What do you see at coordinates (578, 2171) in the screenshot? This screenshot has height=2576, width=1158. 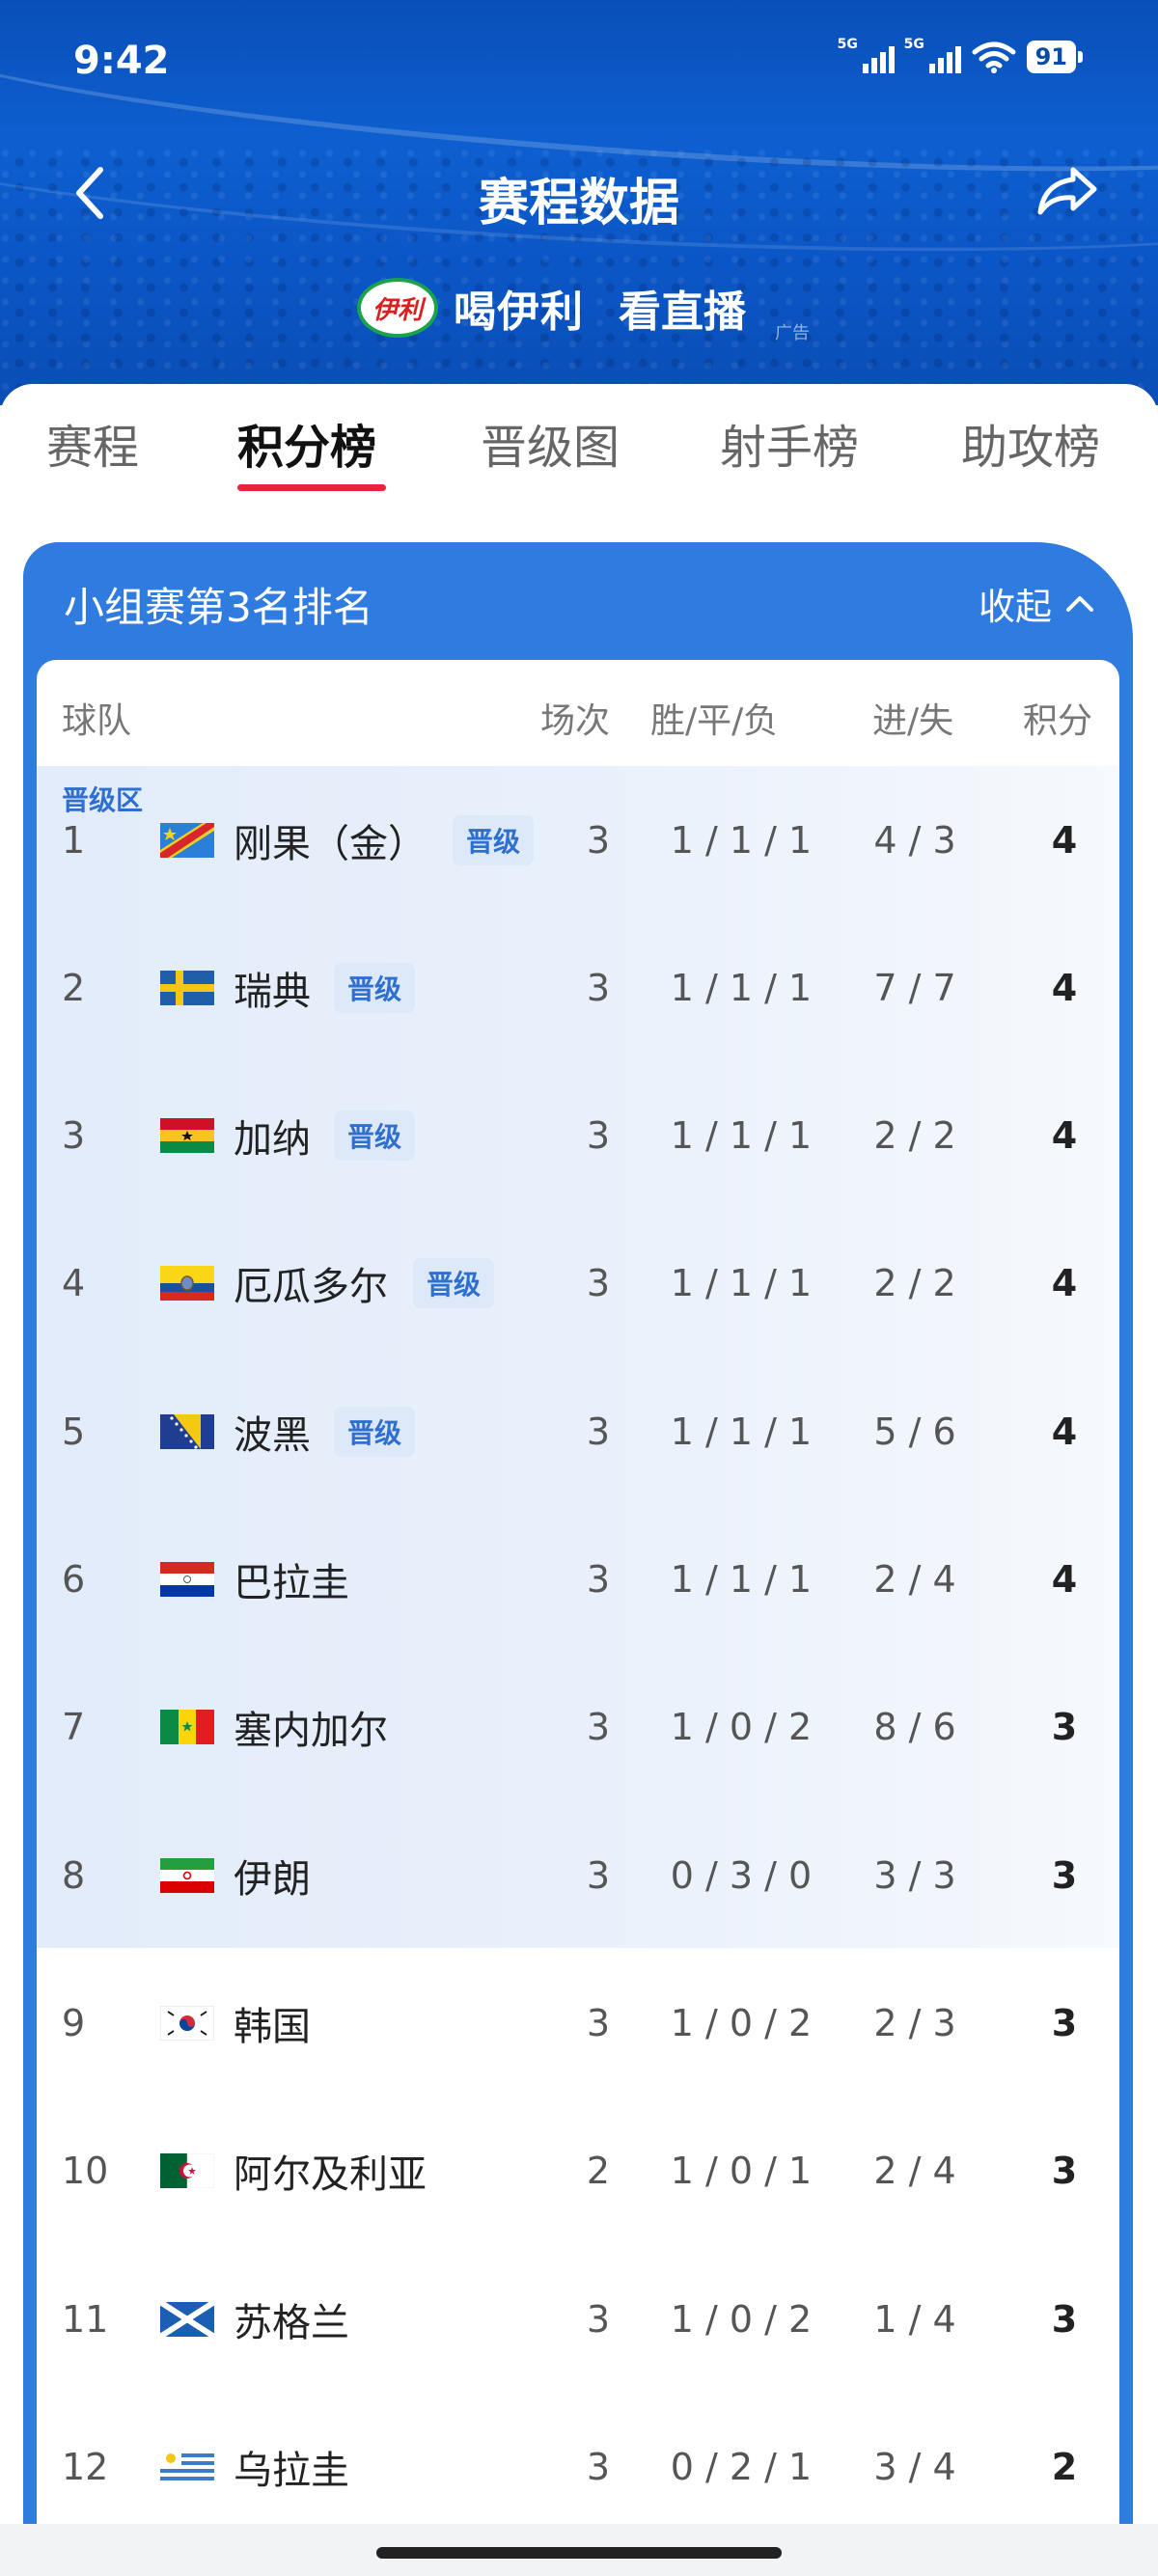 I see `table-row: 10 阿尔及利亚 2 1 / 0 / 1 2 / 4 3` at bounding box center [578, 2171].